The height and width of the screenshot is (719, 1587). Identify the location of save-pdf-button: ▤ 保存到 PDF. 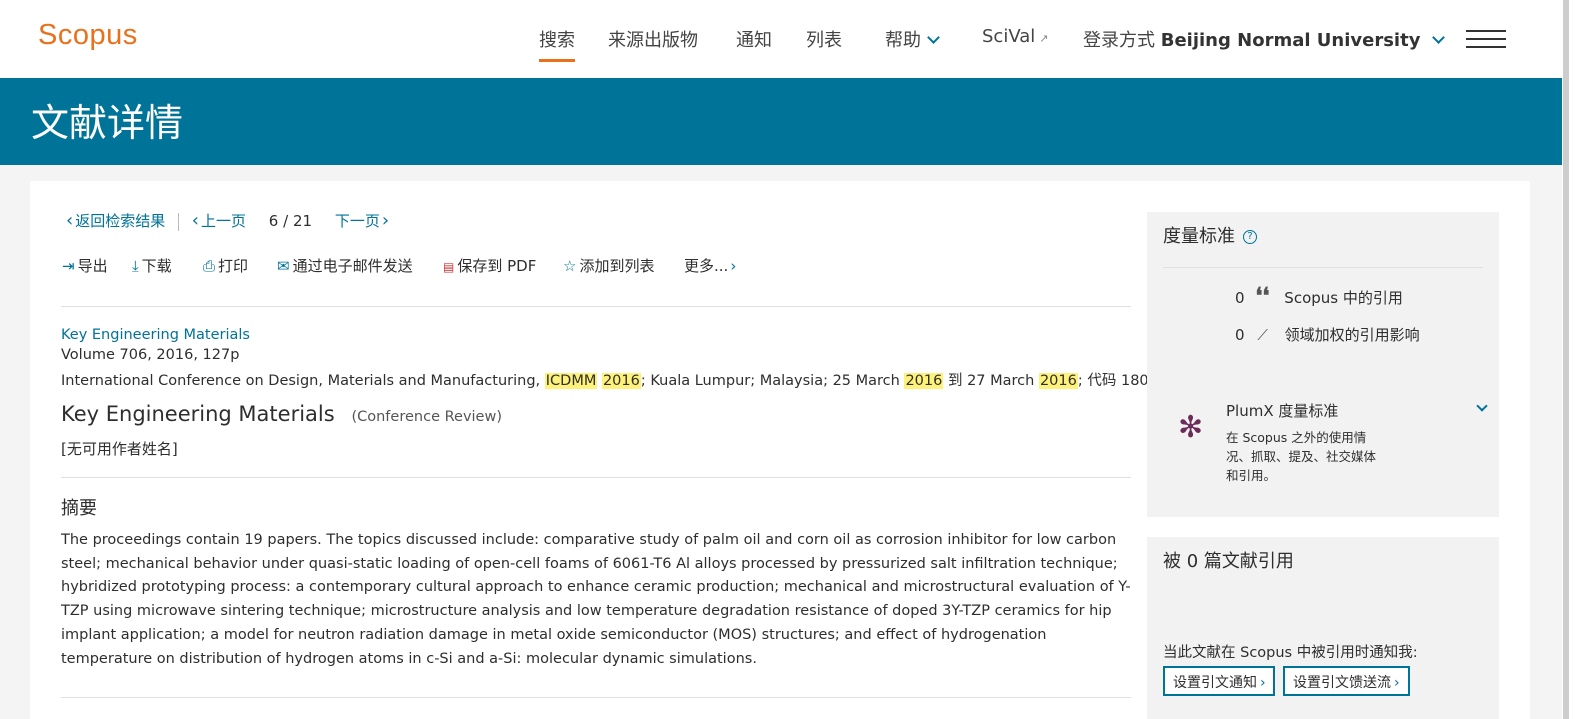
(489, 265).